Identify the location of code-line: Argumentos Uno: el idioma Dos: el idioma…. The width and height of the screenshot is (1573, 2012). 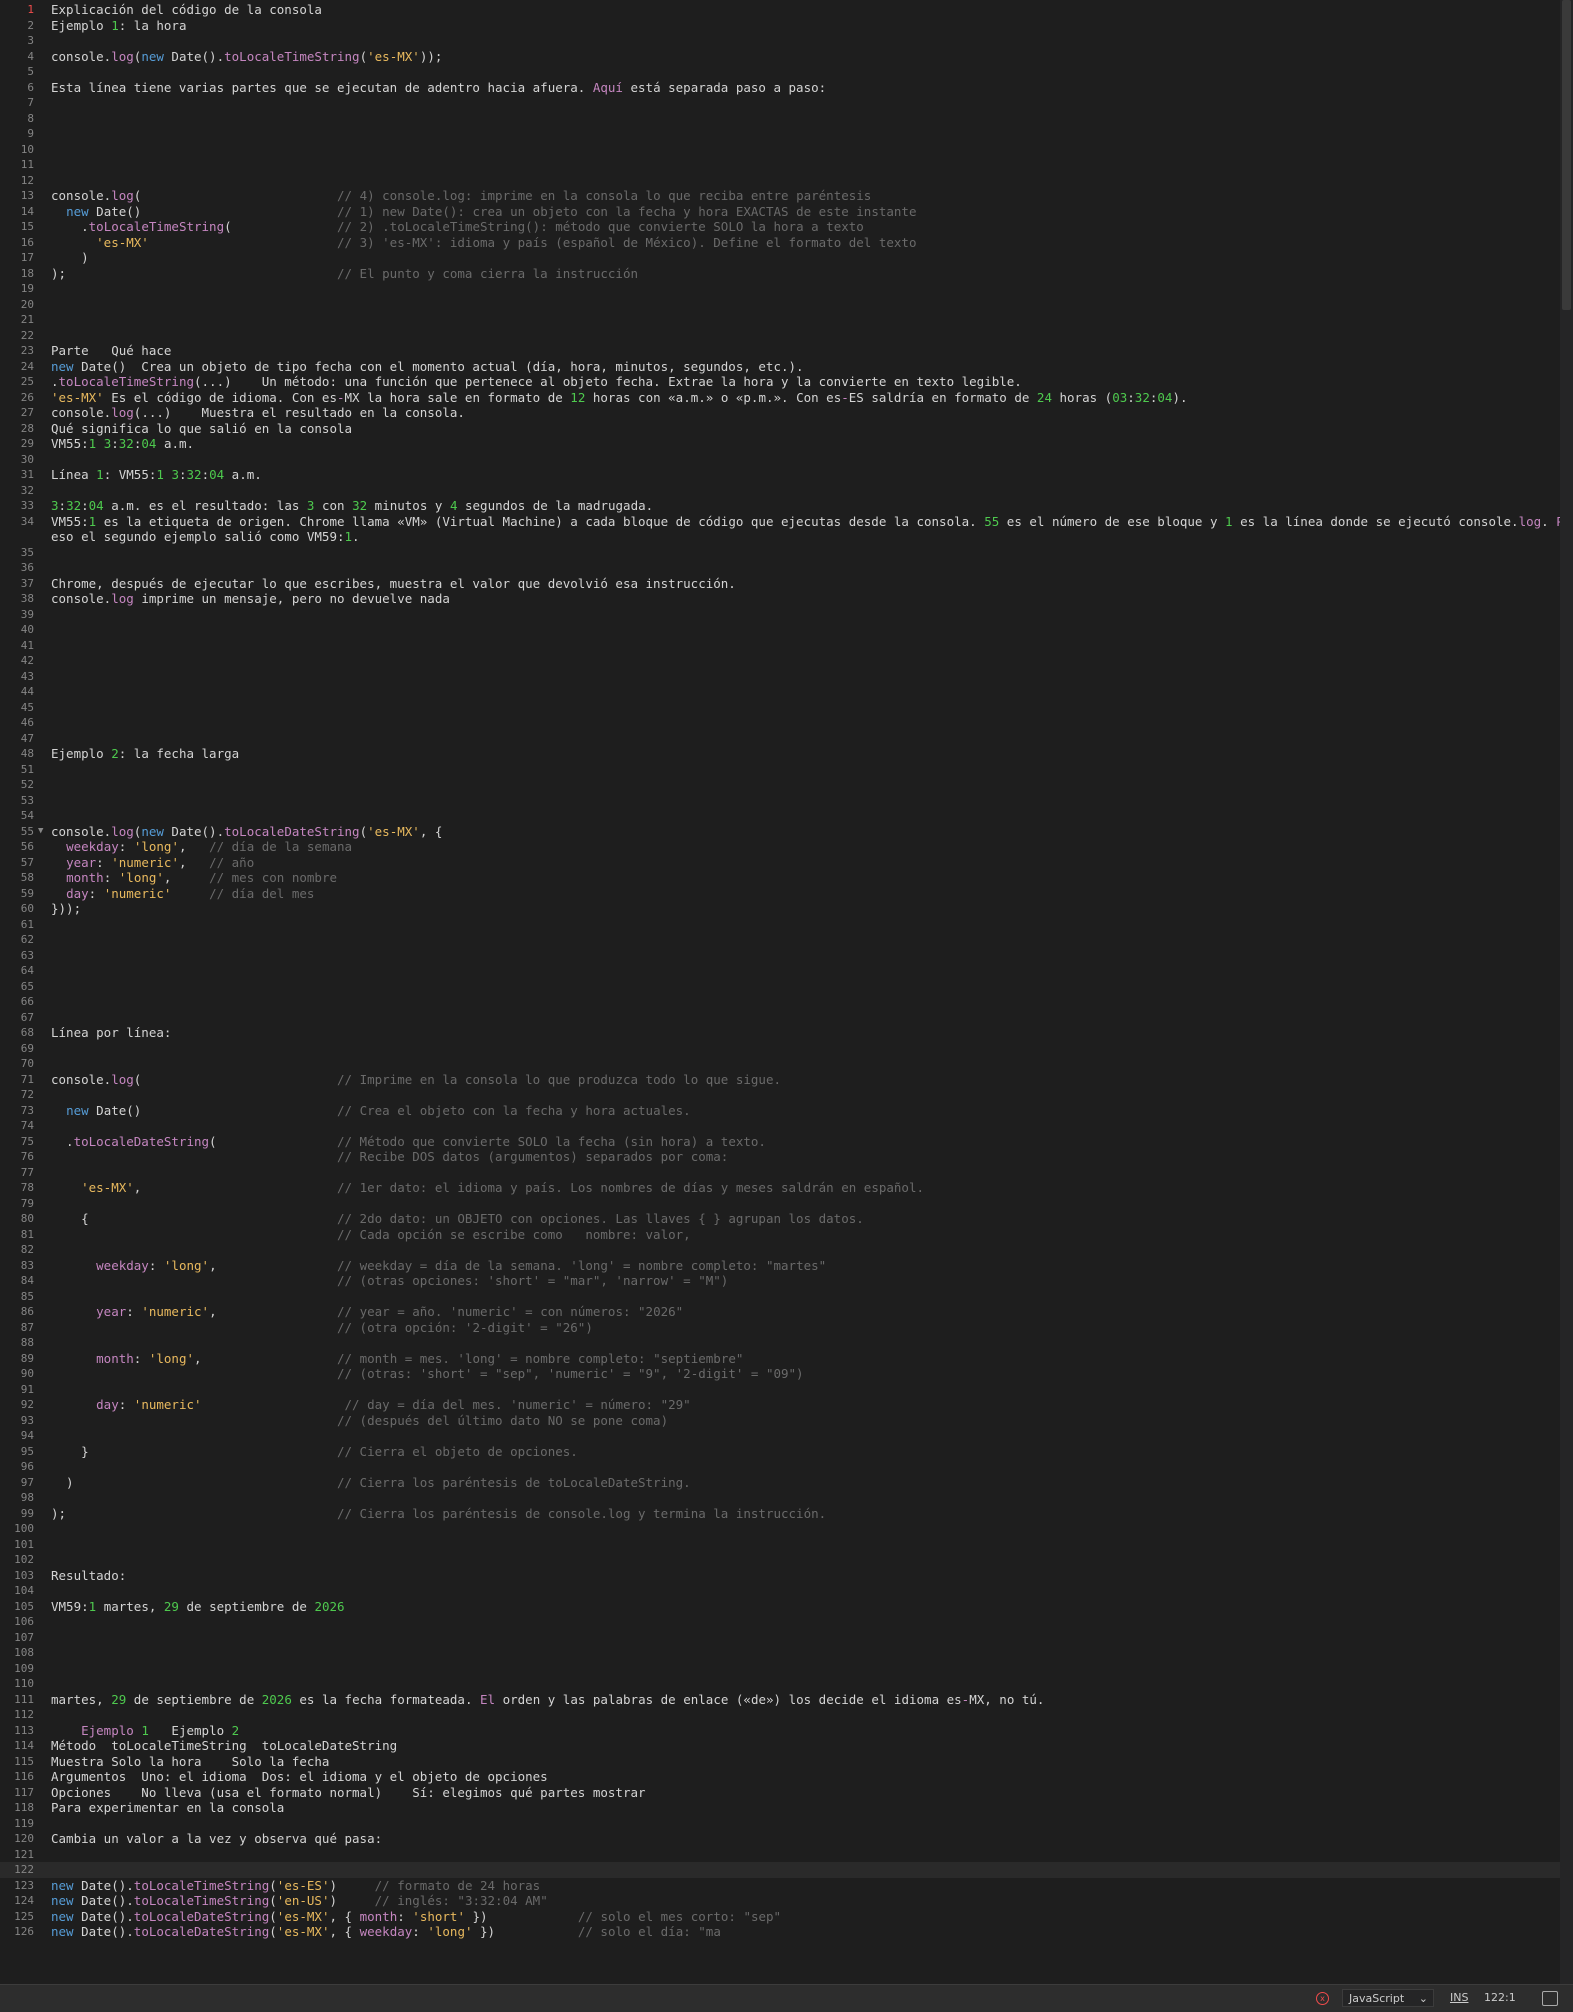
(299, 1776).